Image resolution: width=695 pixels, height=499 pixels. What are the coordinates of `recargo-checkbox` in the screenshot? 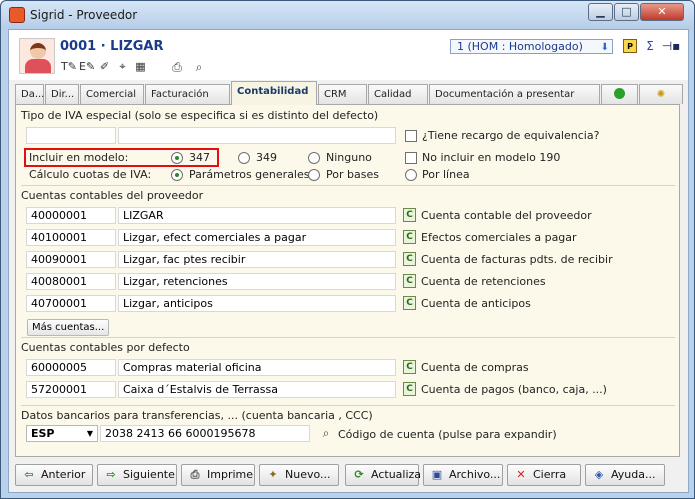 It's located at (411, 136).